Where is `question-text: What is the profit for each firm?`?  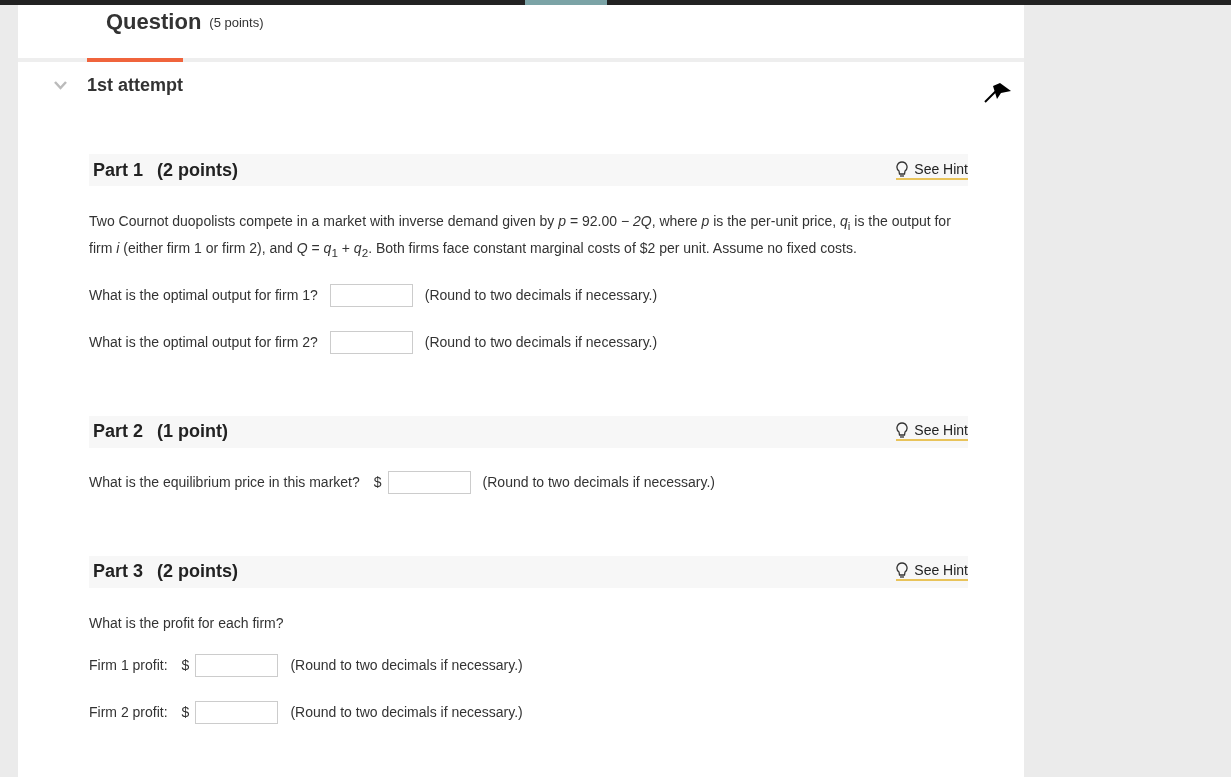 question-text: What is the profit for each firm? is located at coordinates (187, 623).